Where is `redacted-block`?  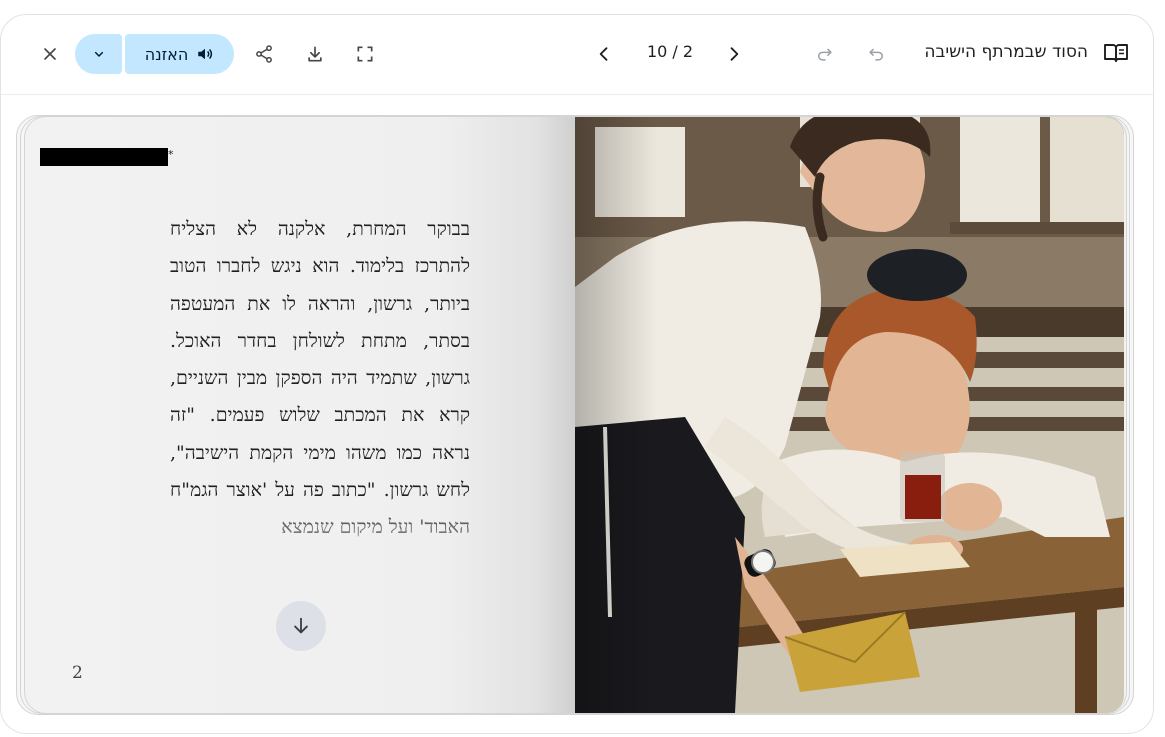 redacted-block is located at coordinates (104, 157).